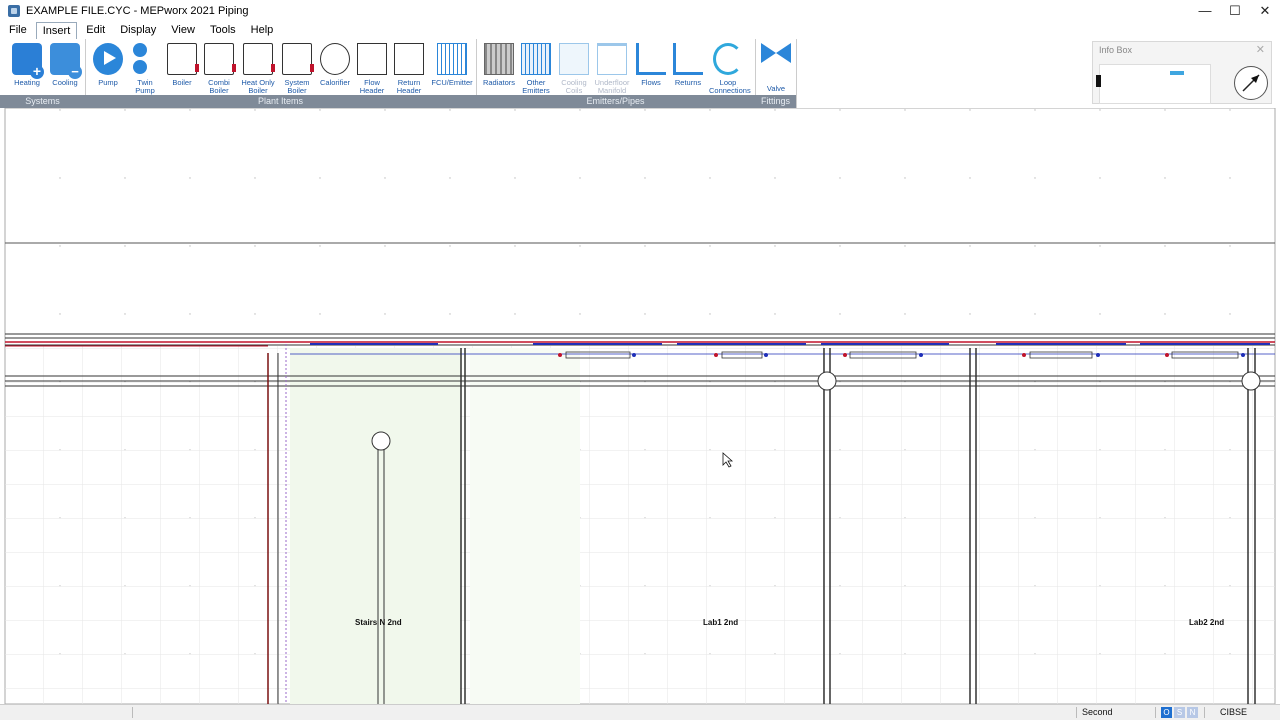  I want to click on underfloor-manifold-button: Underfloor Manifold, so click(612, 69).